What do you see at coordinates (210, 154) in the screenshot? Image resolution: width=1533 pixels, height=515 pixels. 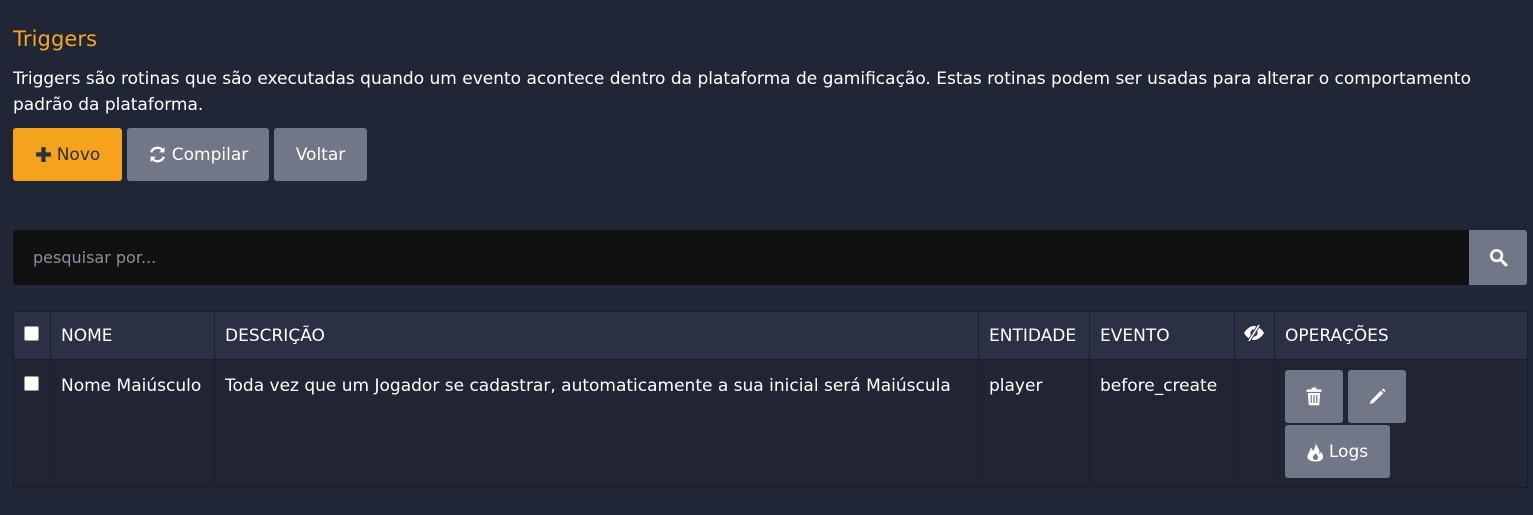 I see `compile-button-label: Compilar` at bounding box center [210, 154].